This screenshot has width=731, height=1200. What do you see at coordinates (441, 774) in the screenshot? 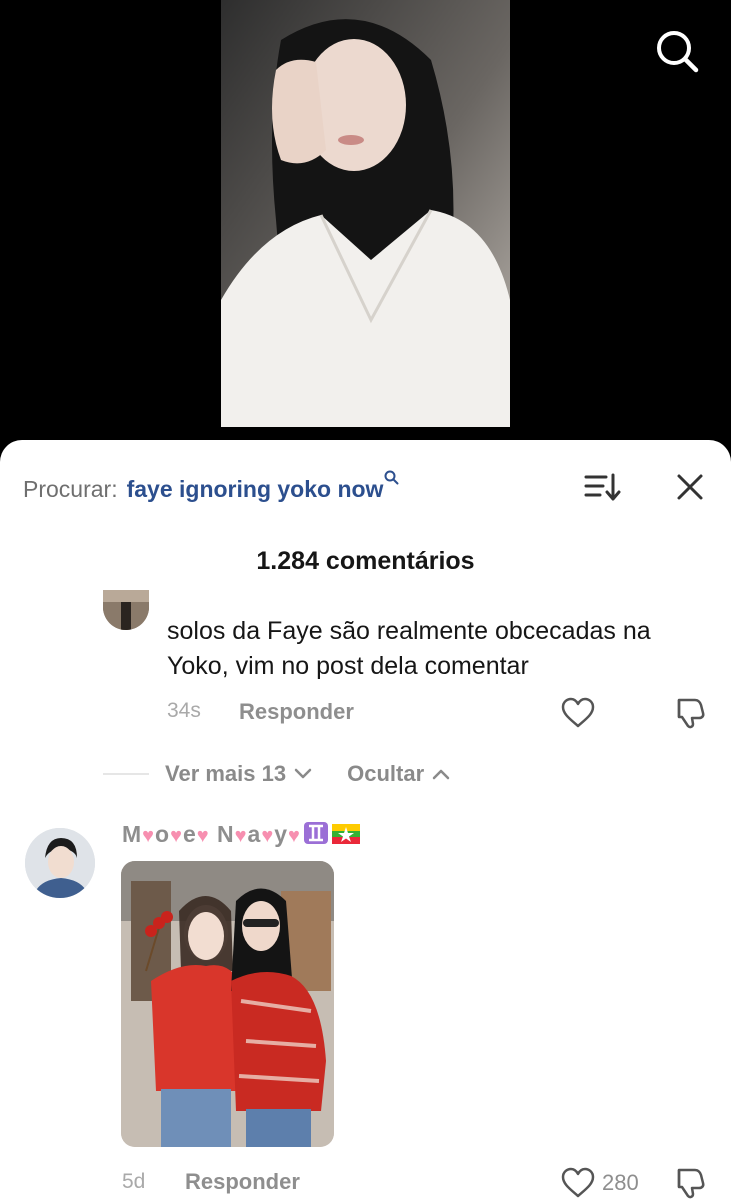
I see `chevron-up-icon` at bounding box center [441, 774].